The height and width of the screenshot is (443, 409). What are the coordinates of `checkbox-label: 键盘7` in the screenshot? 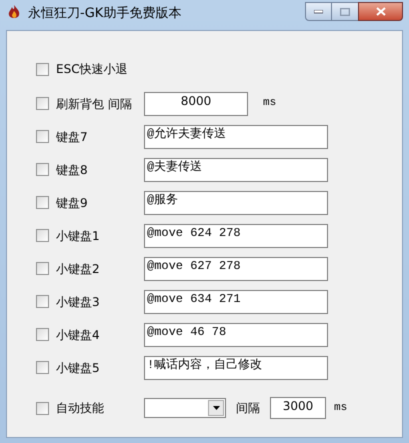 It's located at (72, 137).